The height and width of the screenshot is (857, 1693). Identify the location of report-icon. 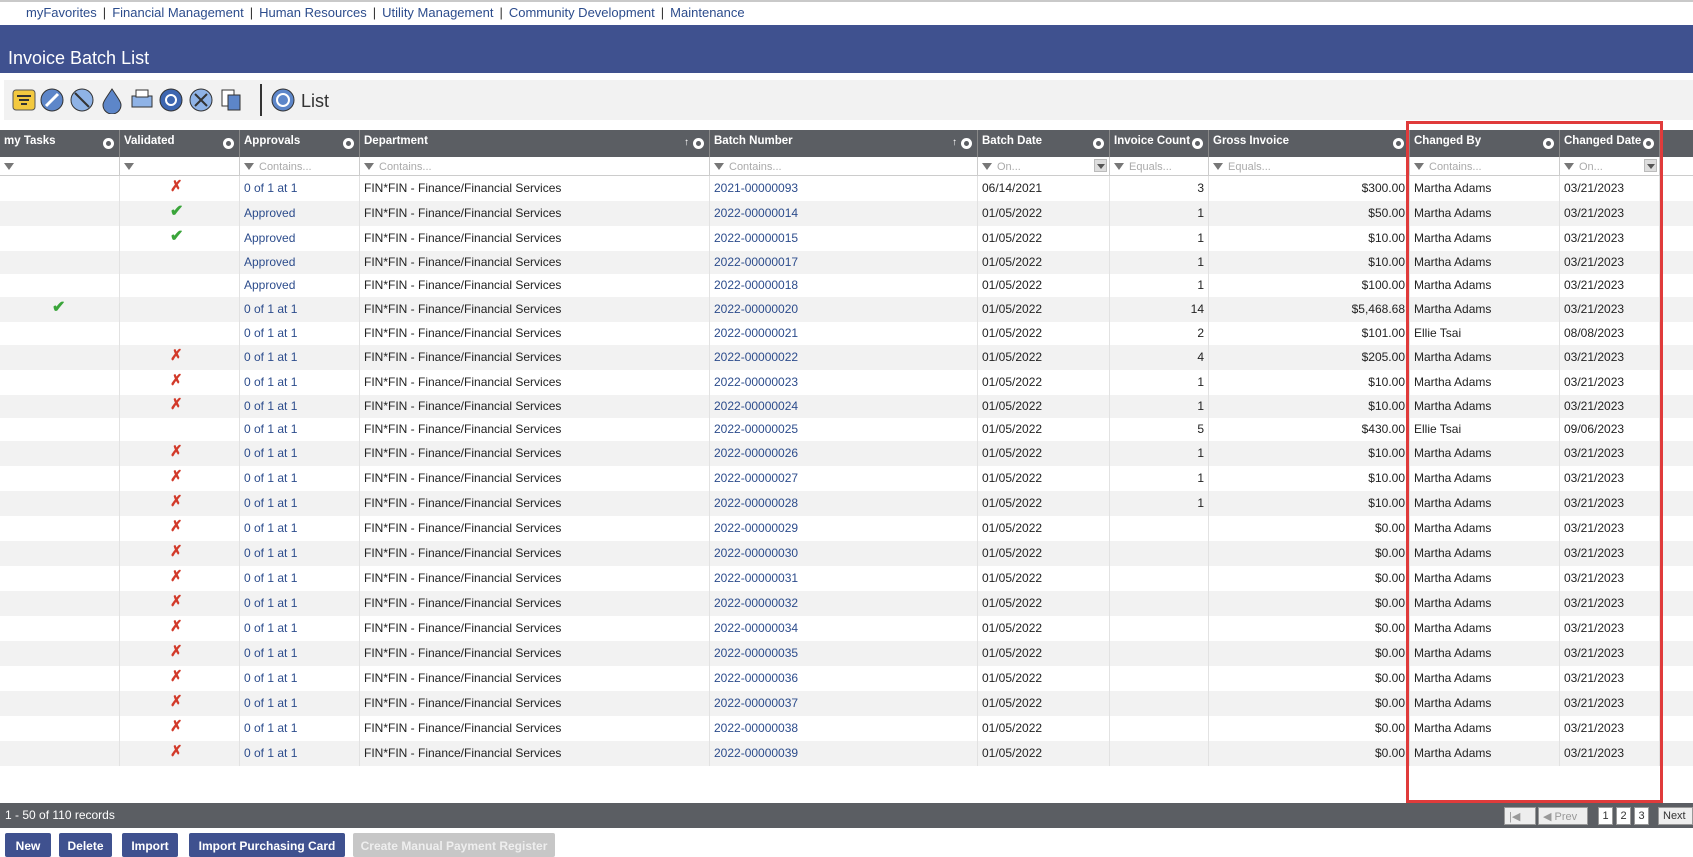
(231, 100).